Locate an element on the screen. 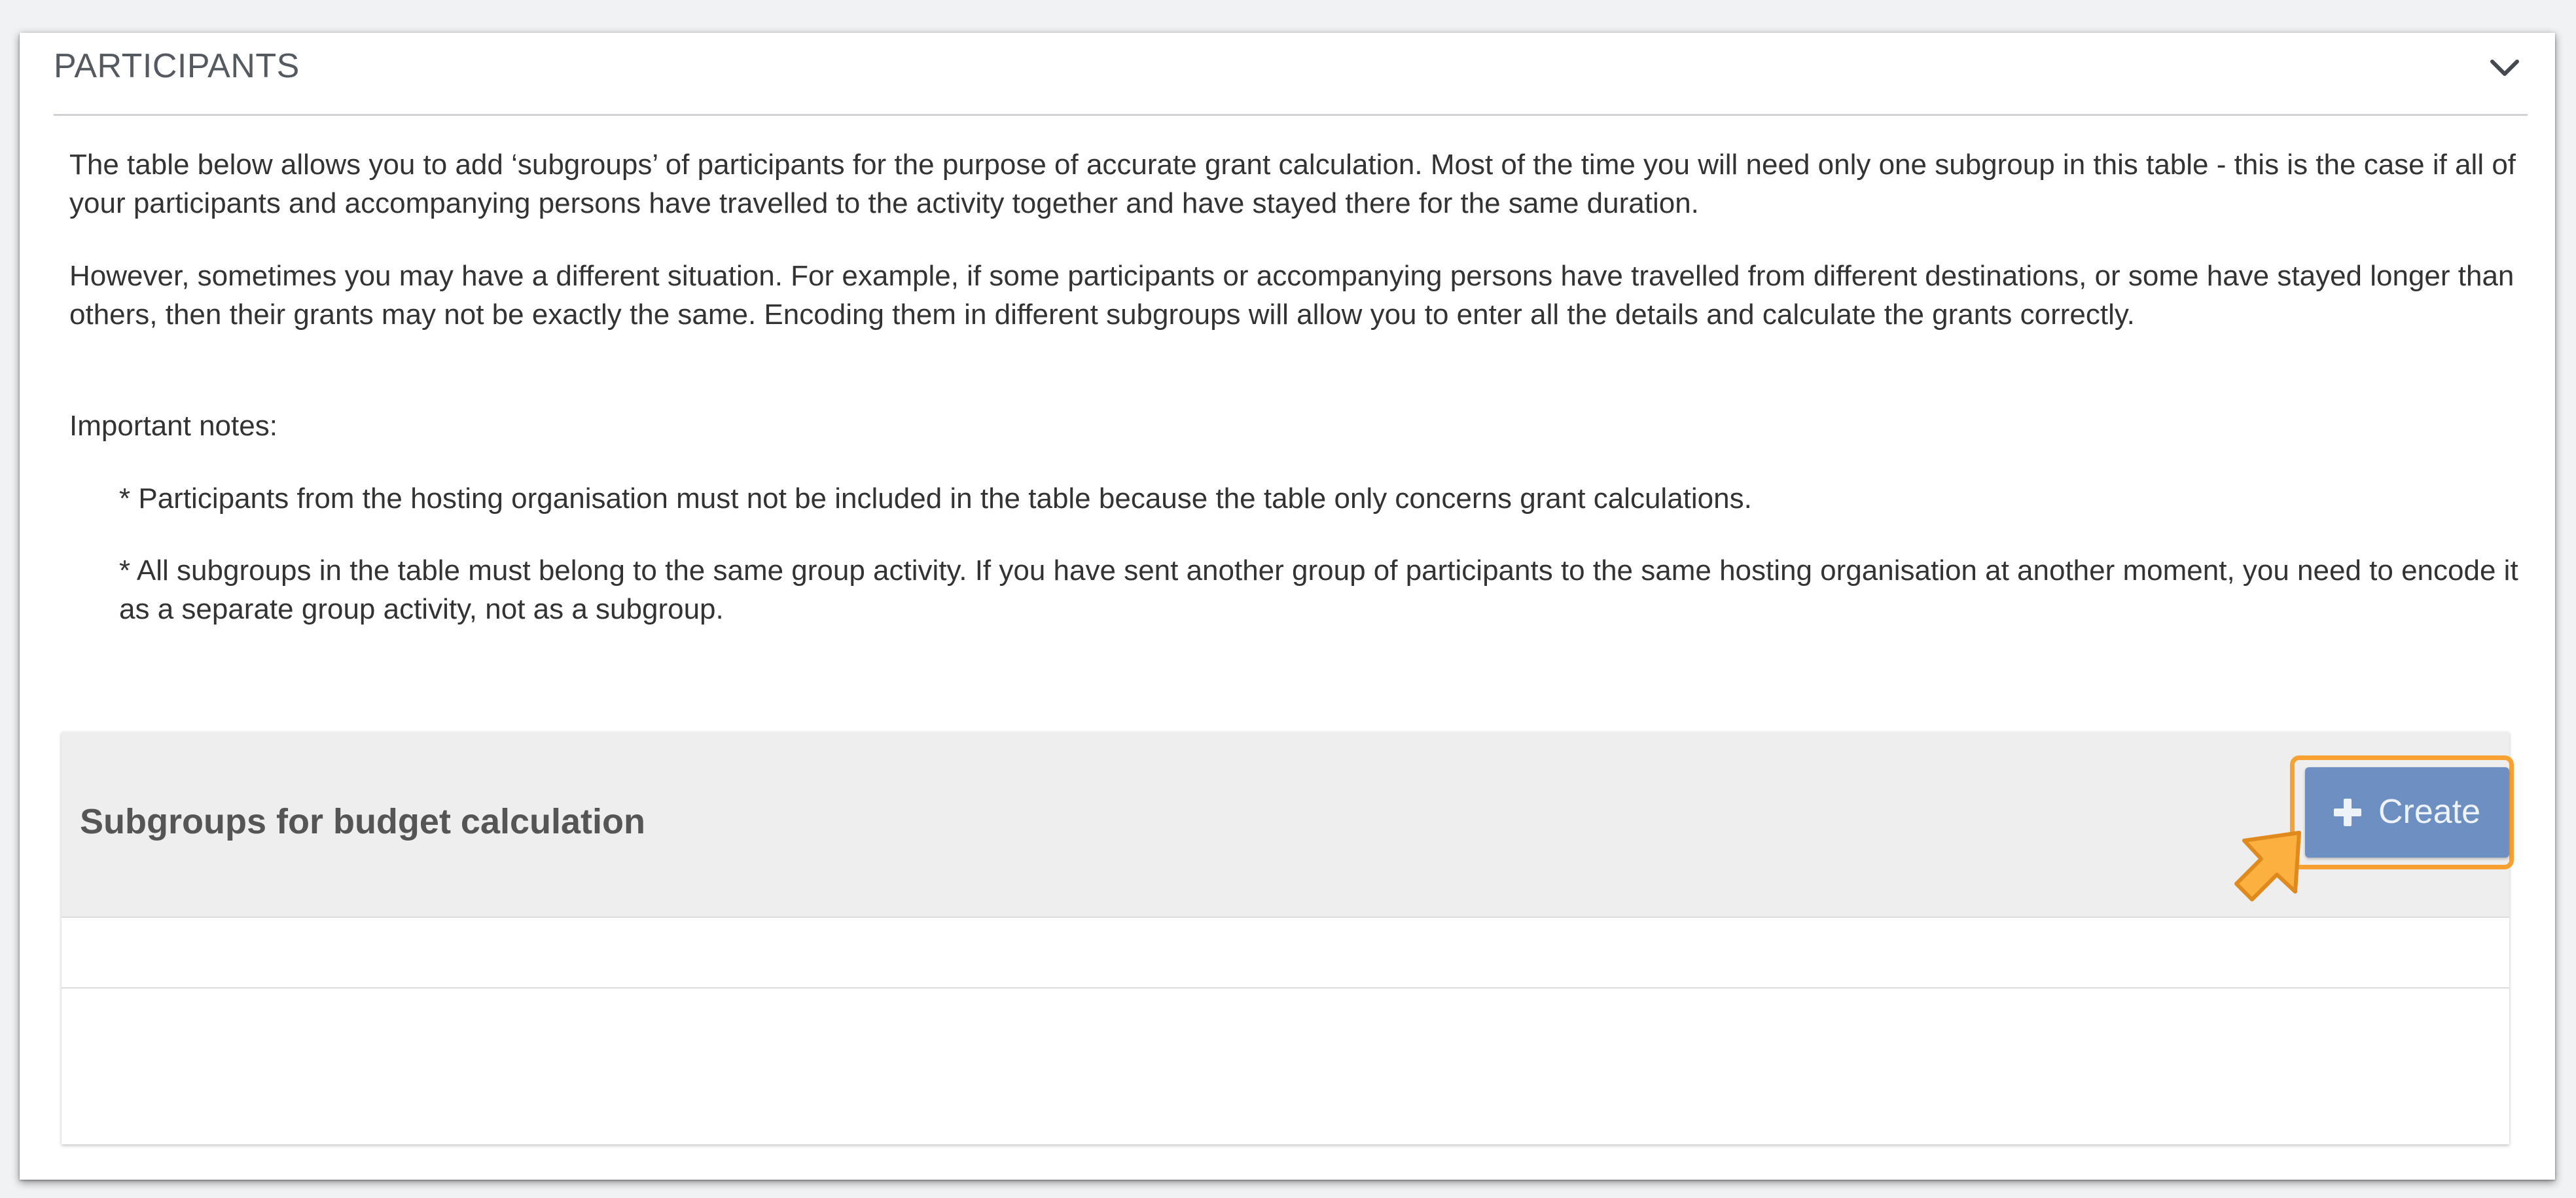 The height and width of the screenshot is (1198, 2576). section-title: PARTICIPANTS is located at coordinates (177, 66).